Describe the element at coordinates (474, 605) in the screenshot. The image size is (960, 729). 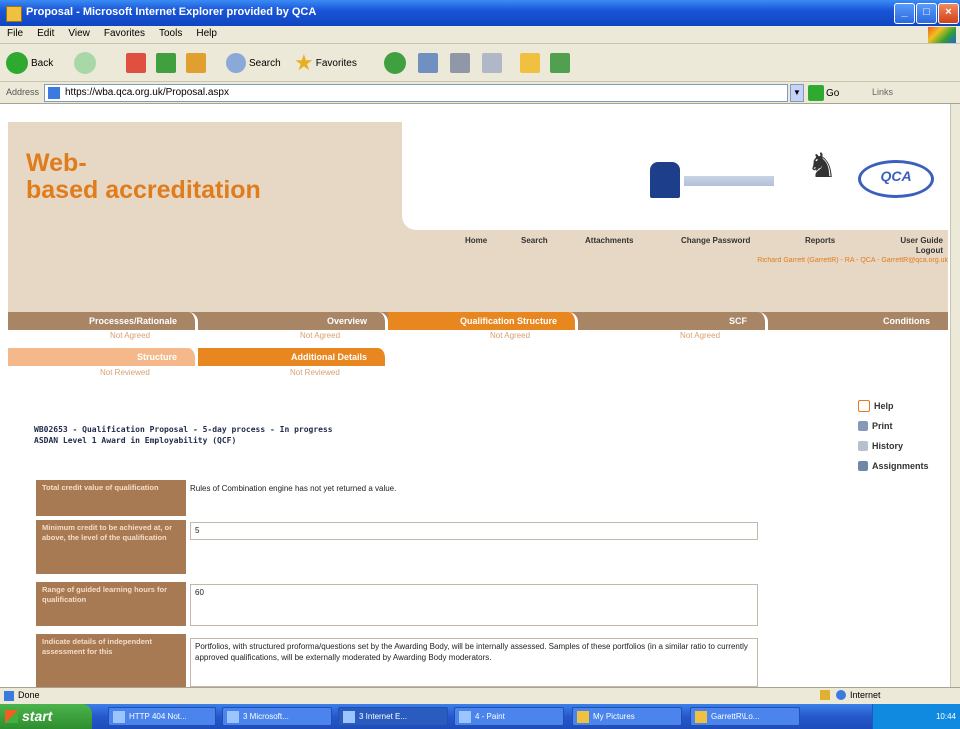
I see `glh-textarea: 60` at that location.